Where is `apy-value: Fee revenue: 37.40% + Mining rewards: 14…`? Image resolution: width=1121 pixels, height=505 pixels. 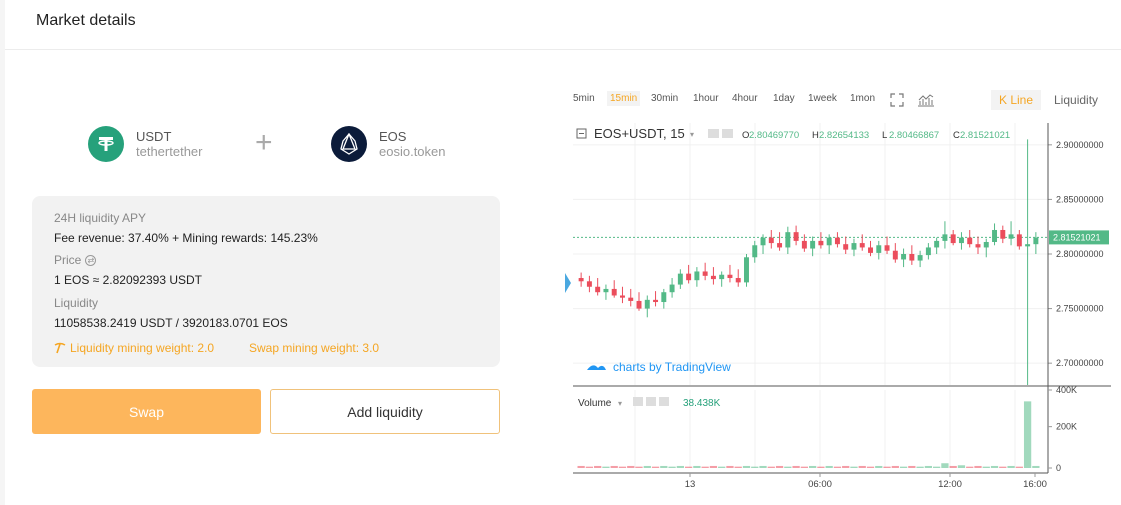
apy-value: Fee revenue: 37.40% + Mining rewards: 14… is located at coordinates (186, 238).